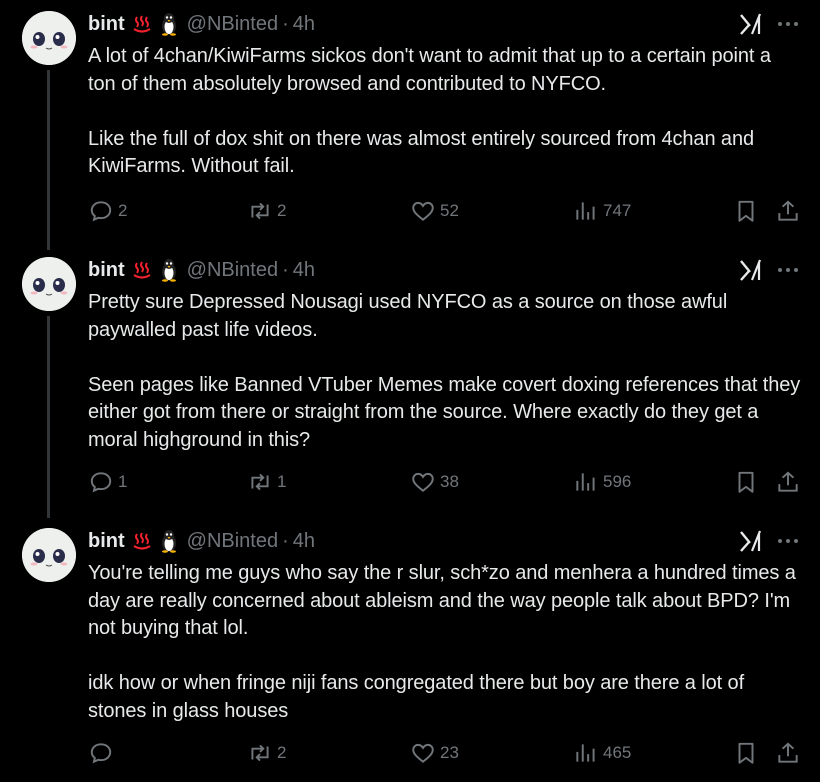 This screenshot has height=782, width=820. I want to click on views-count: 747, so click(617, 210).